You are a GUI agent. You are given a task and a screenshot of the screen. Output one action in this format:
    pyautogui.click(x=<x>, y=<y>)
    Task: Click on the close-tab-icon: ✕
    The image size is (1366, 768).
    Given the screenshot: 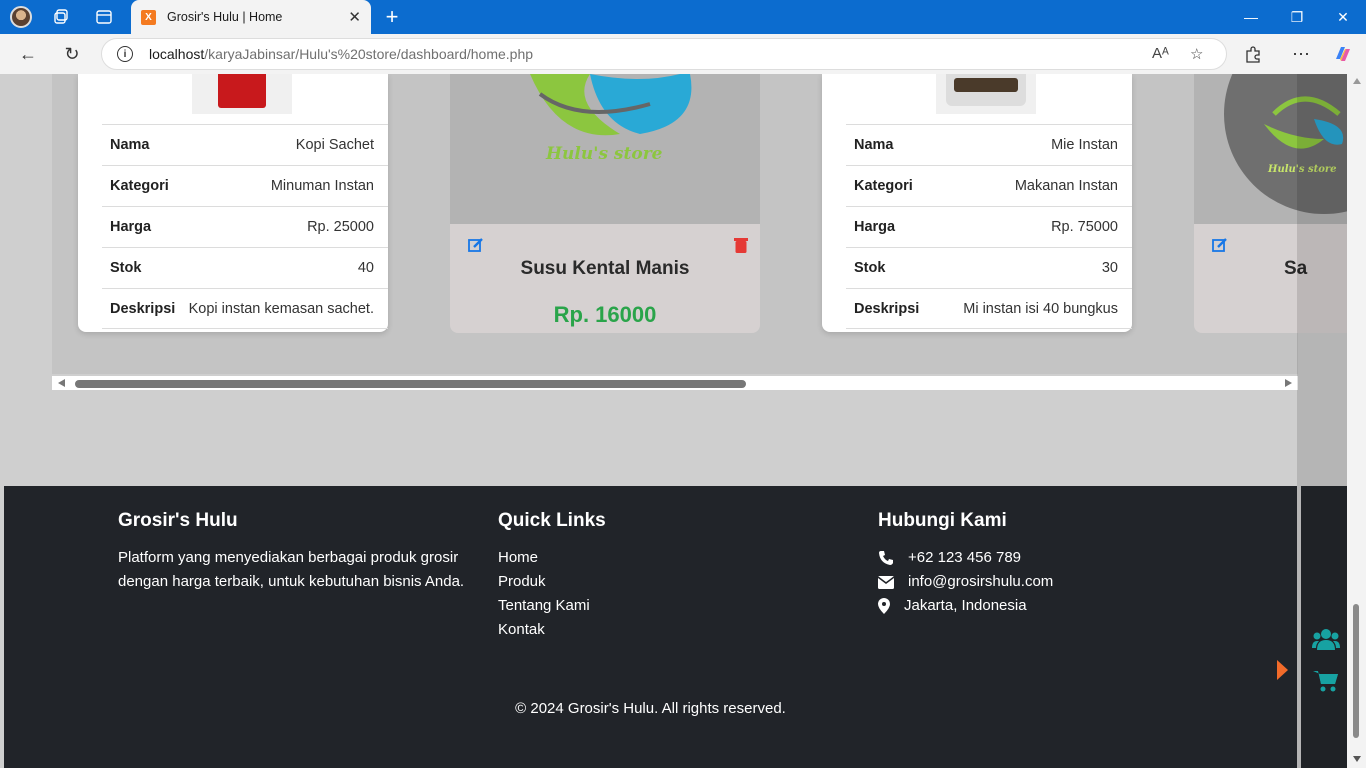 What is the action you would take?
    pyautogui.click(x=354, y=17)
    